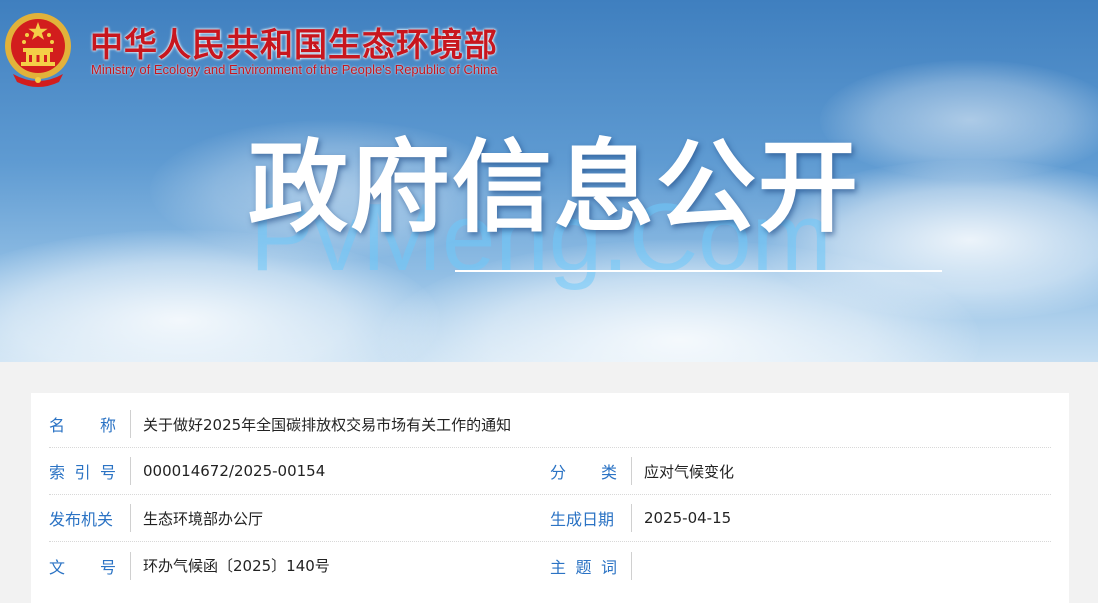  Describe the element at coordinates (689, 471) in the screenshot. I see `category-value: 应对气候变化` at that location.